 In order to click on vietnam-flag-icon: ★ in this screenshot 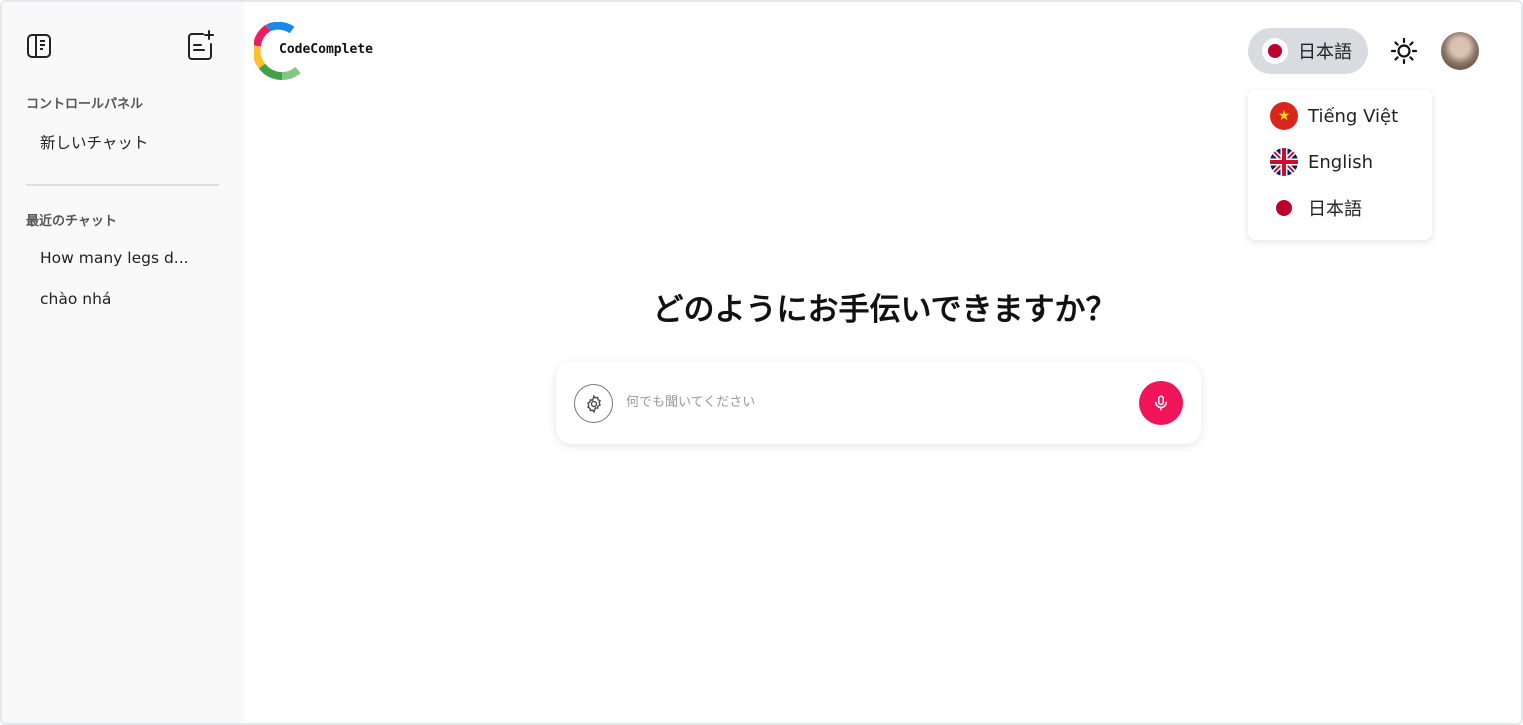, I will do `click(1284, 116)`.